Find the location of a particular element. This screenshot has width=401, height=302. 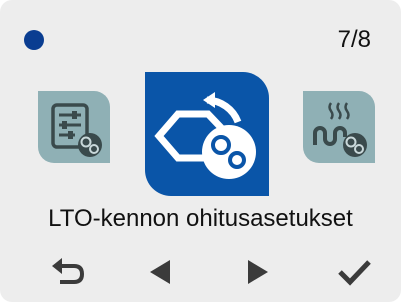

page-counter: 7/8 is located at coordinates (354, 39).